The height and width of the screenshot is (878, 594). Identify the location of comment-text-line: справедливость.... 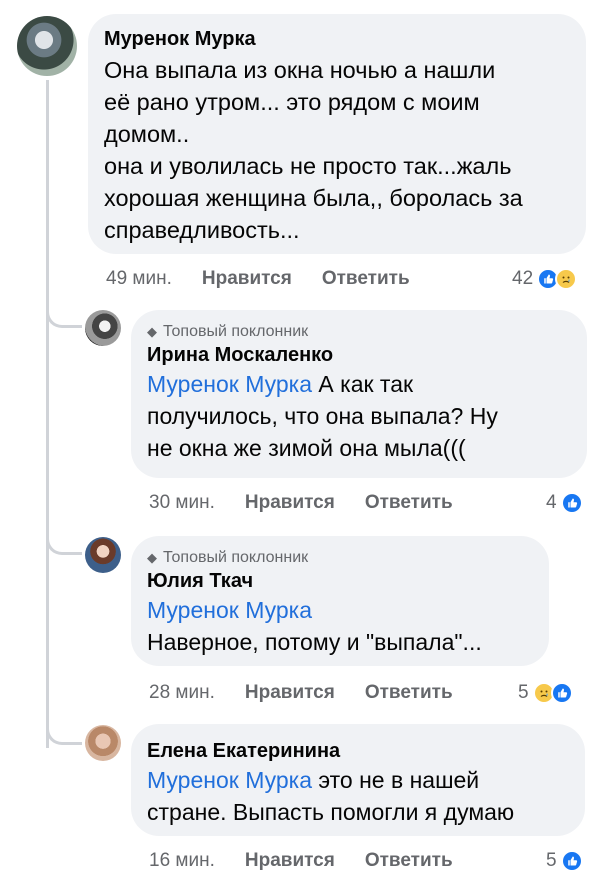
(202, 230).